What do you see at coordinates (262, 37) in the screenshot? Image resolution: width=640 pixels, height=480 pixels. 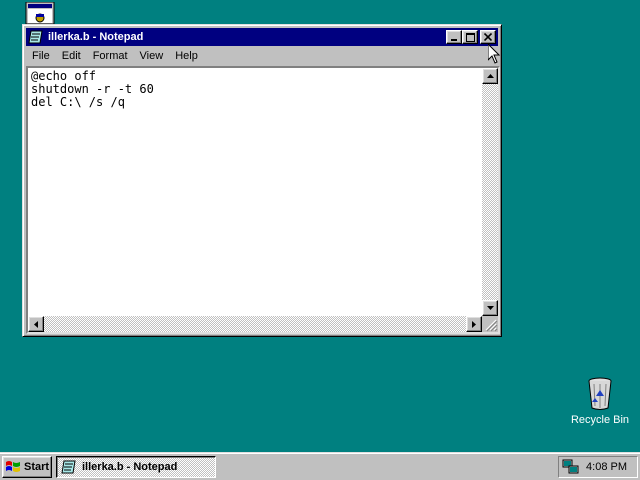 I see `title-bar: illerka.b - Notepad` at bounding box center [262, 37].